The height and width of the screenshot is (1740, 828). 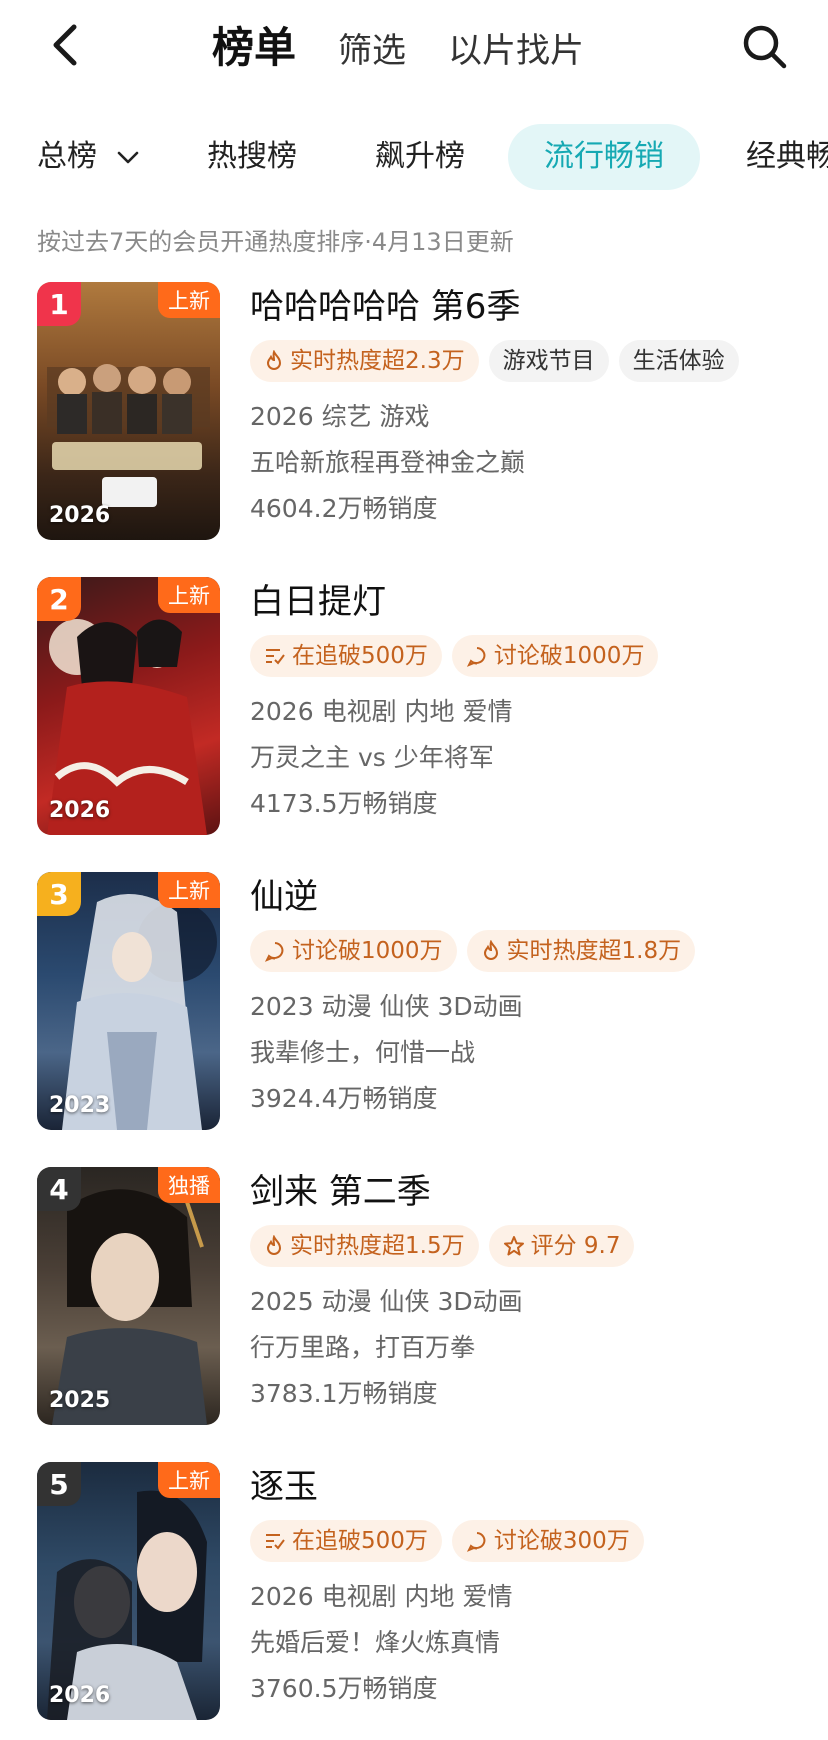 What do you see at coordinates (284, 1487) in the screenshot?
I see `item-title: 逐玉` at bounding box center [284, 1487].